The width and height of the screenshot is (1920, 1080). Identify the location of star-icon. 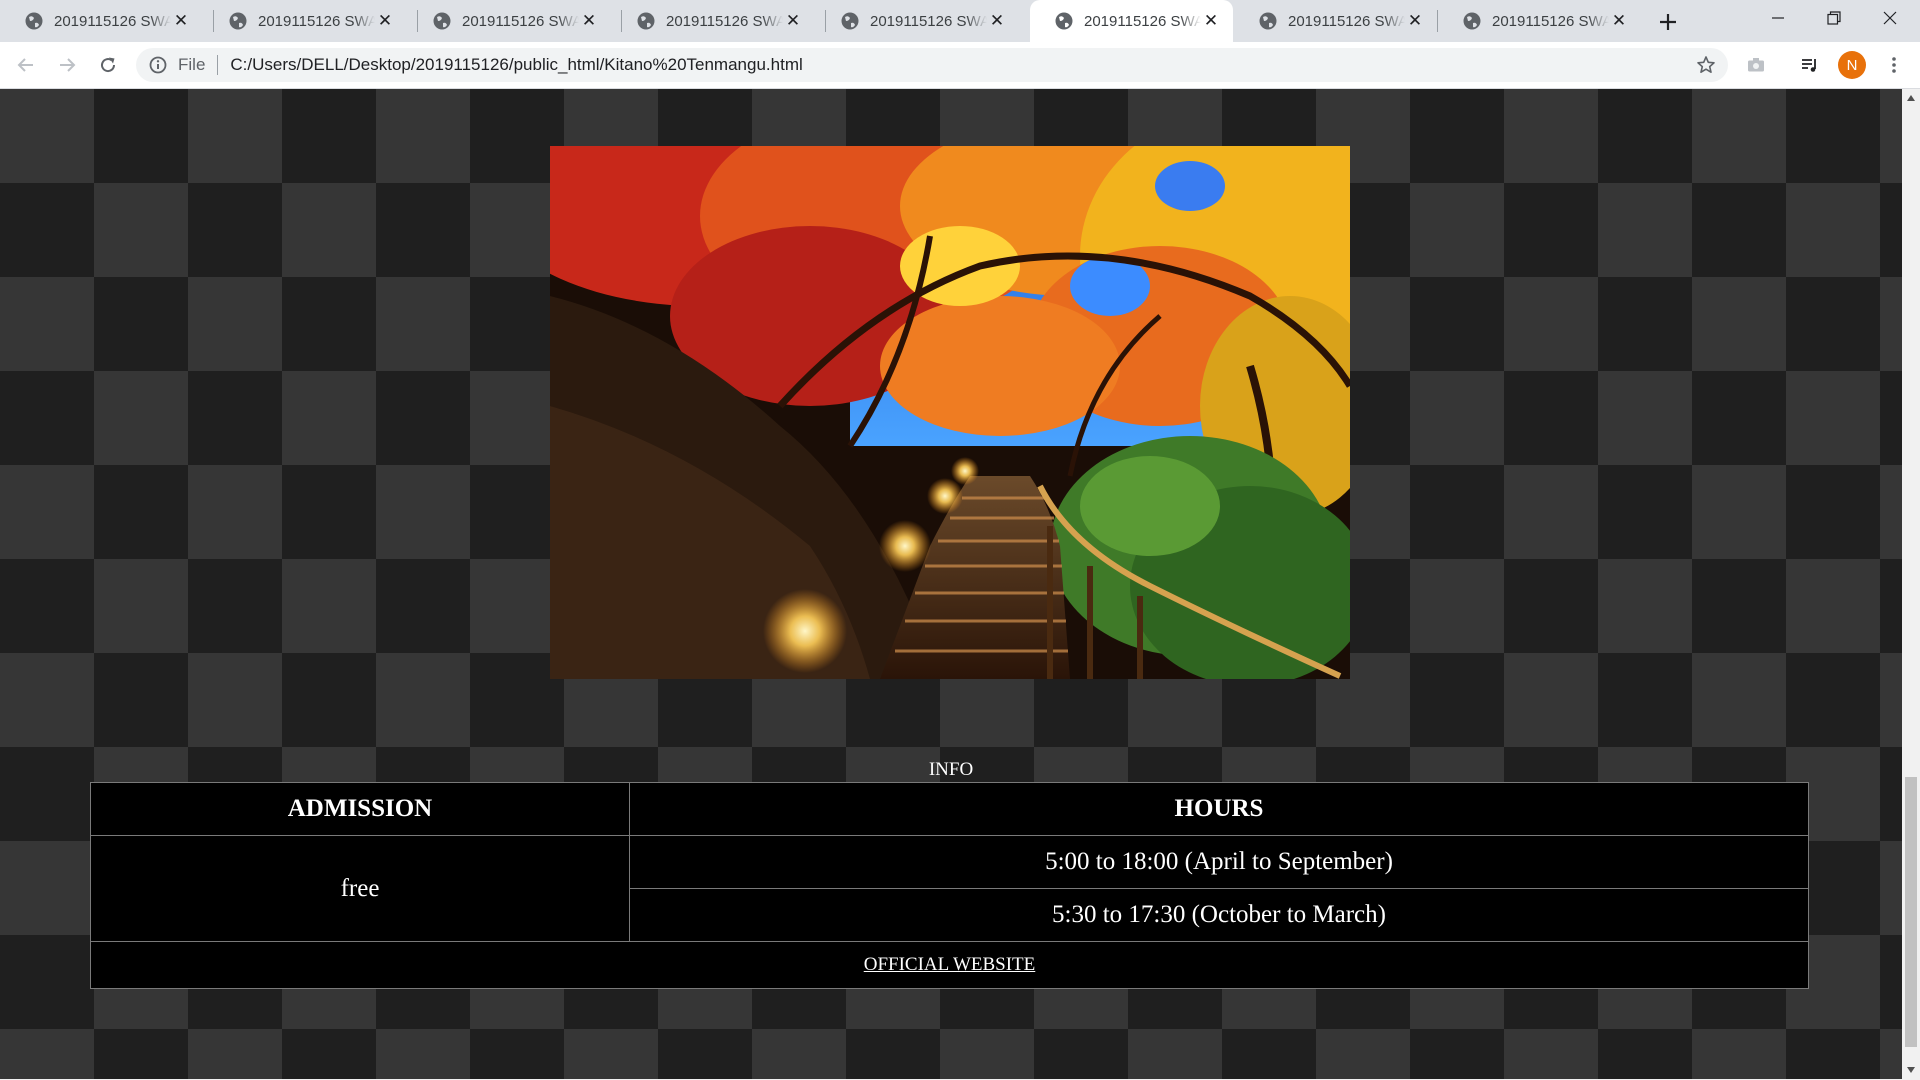
(1706, 64).